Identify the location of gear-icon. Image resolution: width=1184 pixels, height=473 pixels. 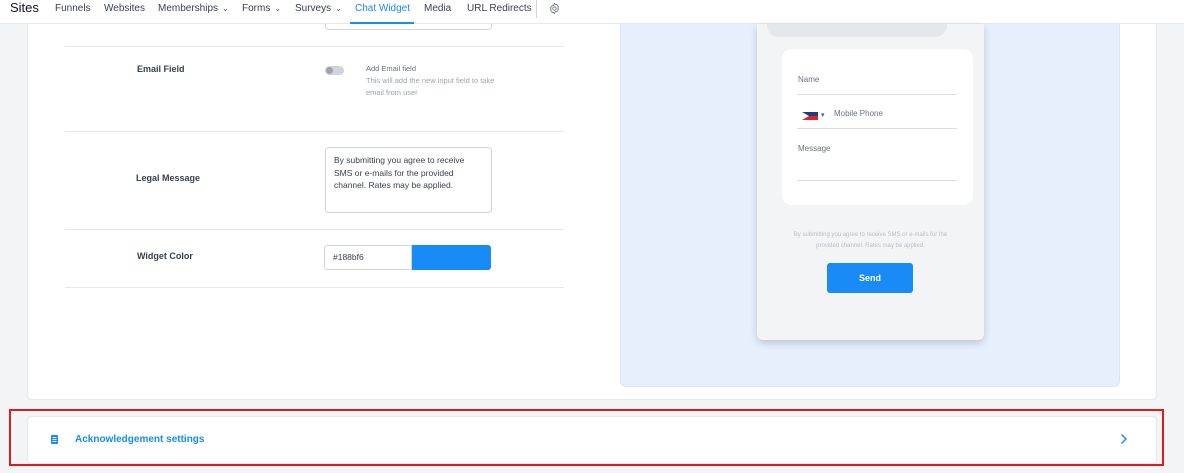
(554, 8).